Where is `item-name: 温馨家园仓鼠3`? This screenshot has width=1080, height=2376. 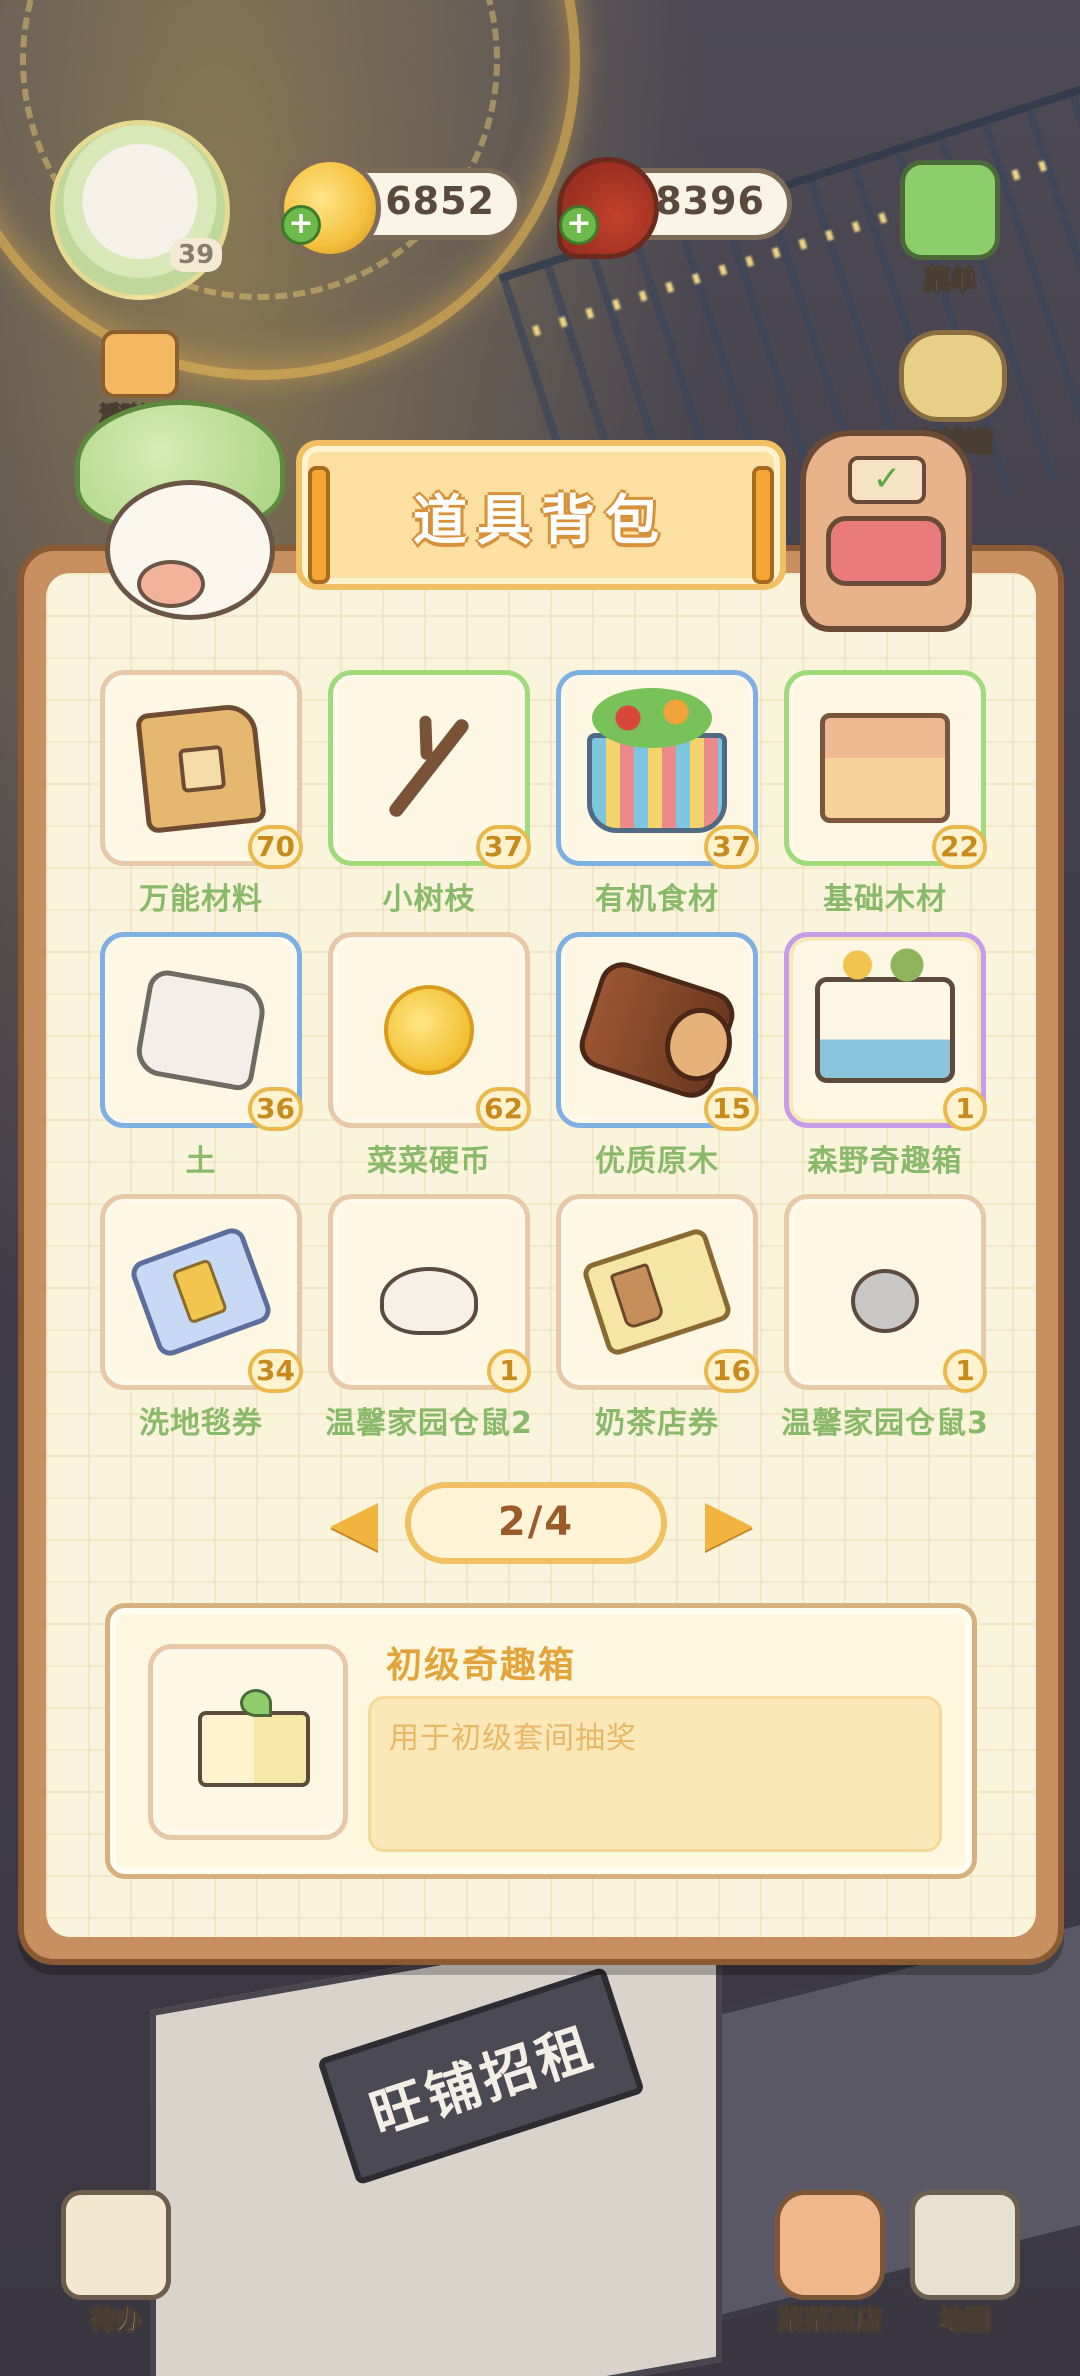 item-name: 温馨家园仓鼠3 is located at coordinates (885, 1423).